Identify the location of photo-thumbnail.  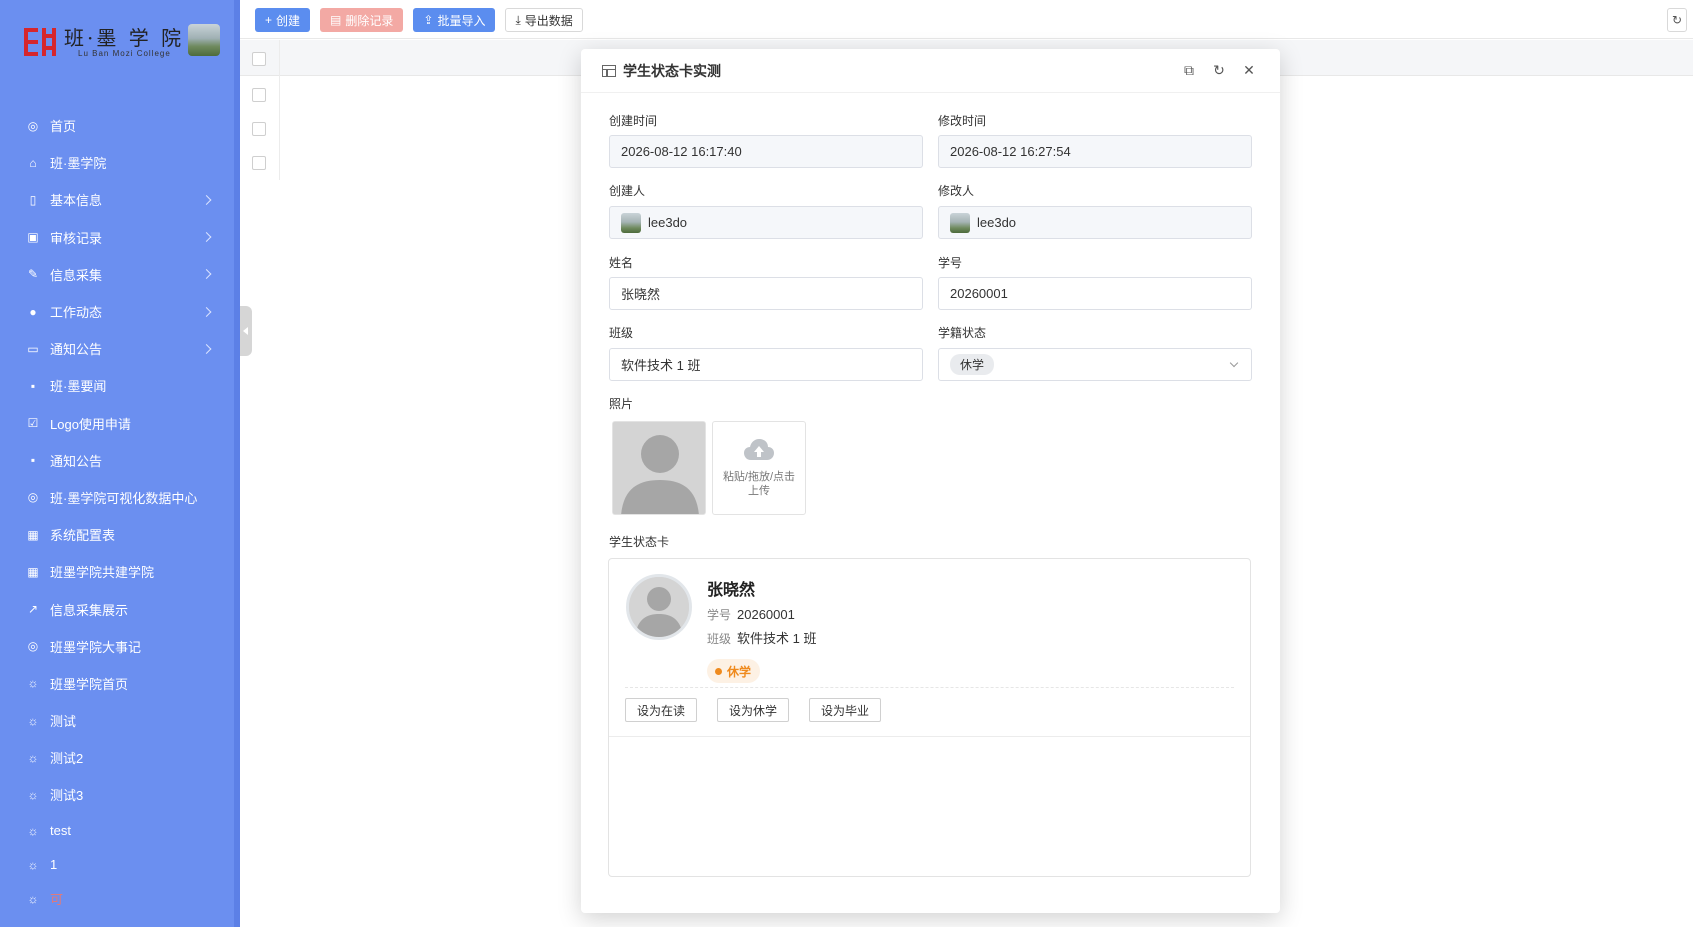
(659, 468).